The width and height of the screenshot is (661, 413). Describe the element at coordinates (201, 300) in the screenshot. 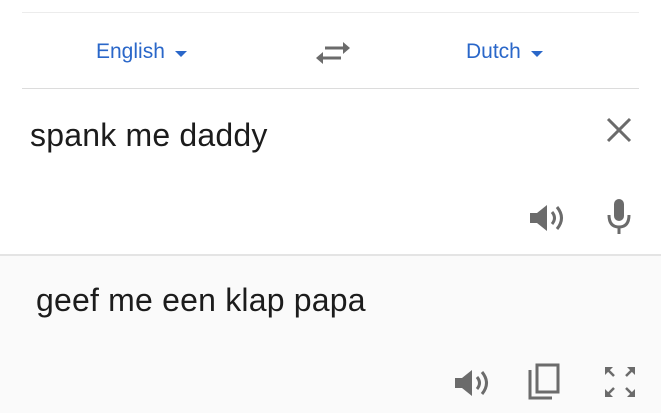

I see `translated-text: geef me een klap papa` at that location.